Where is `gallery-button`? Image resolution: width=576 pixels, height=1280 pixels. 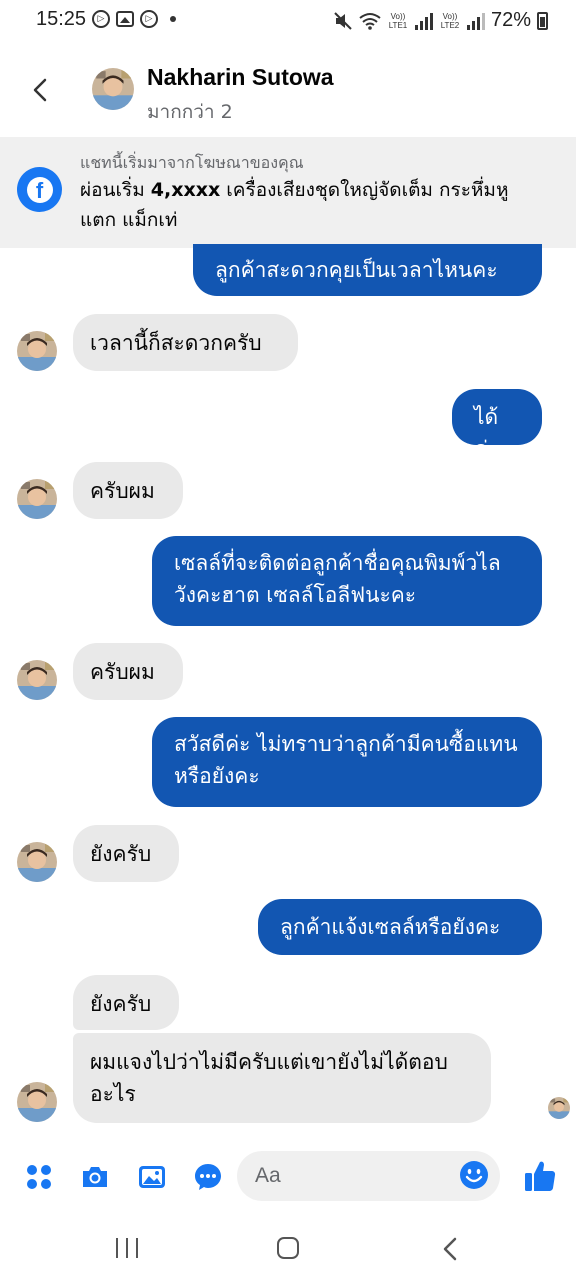 gallery-button is located at coordinates (152, 1177).